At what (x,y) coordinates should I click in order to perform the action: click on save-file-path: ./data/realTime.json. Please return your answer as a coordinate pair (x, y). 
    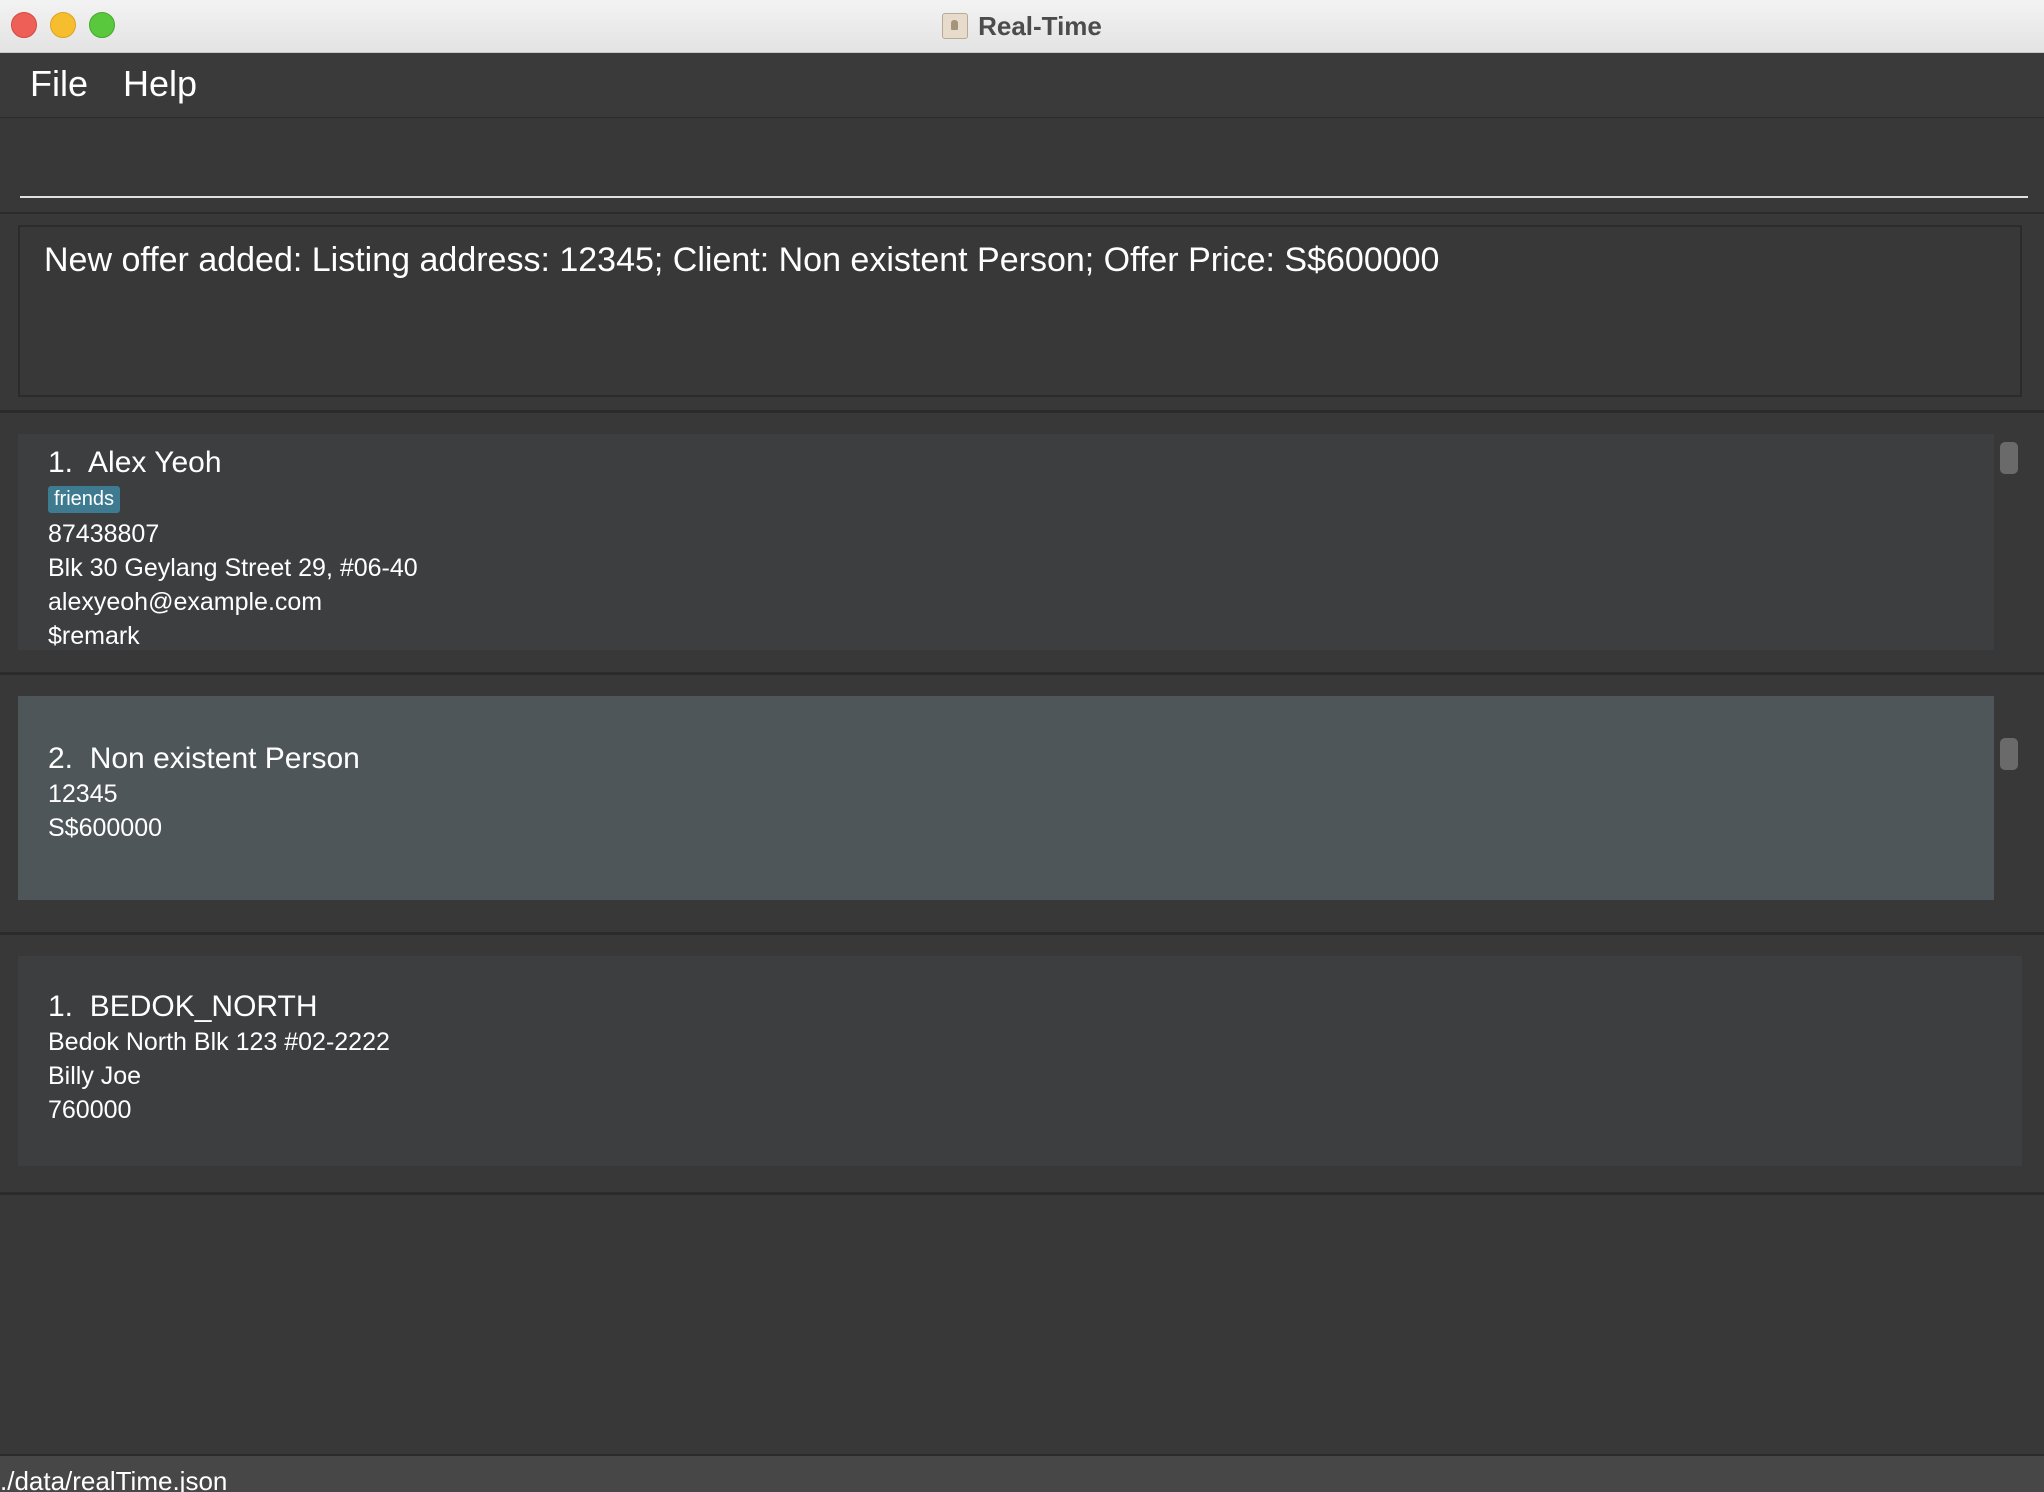
    Looking at the image, I should click on (114, 1479).